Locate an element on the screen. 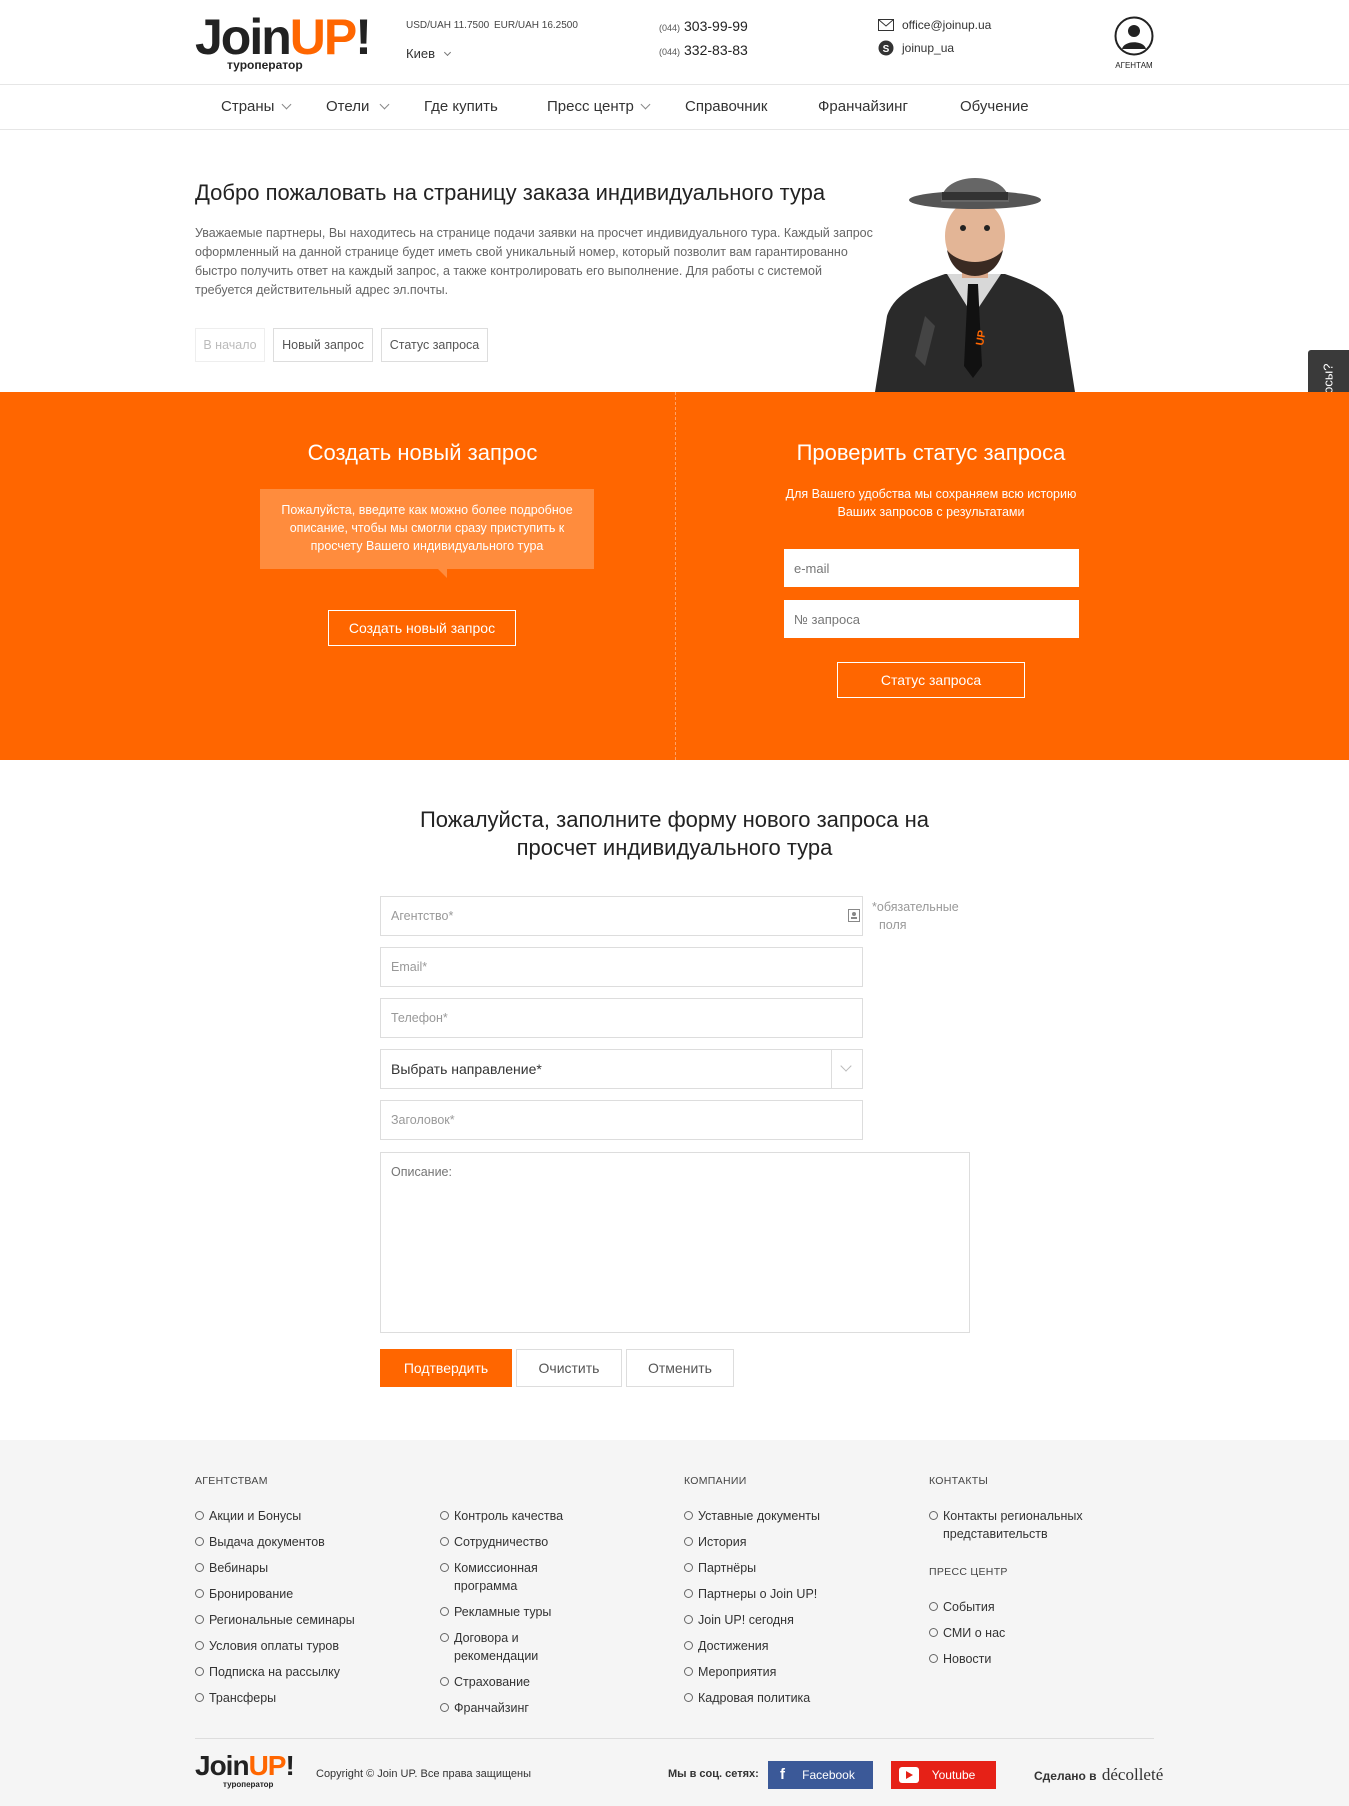 The image size is (1349, 1806). footer-link: Кадровая политика is located at coordinates (752, 1698).